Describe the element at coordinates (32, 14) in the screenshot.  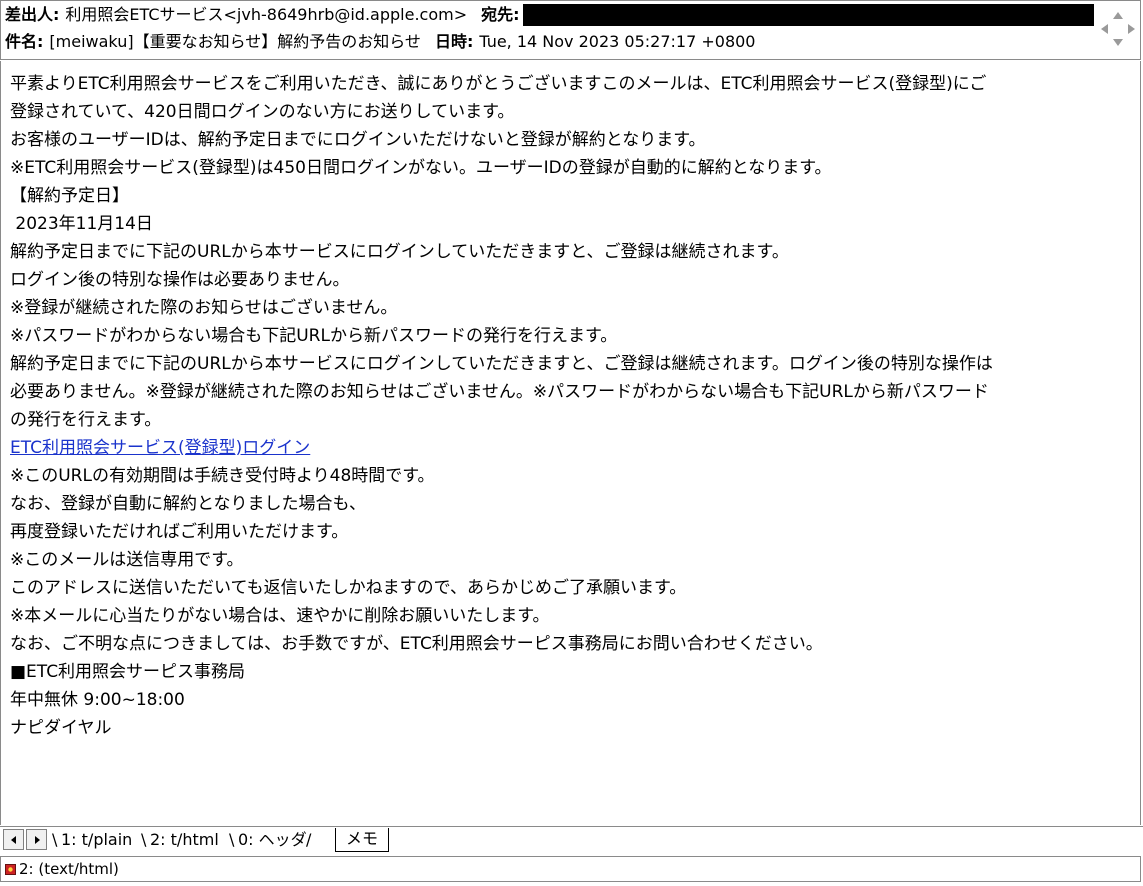
I see `from-label: 差出人:` at that location.